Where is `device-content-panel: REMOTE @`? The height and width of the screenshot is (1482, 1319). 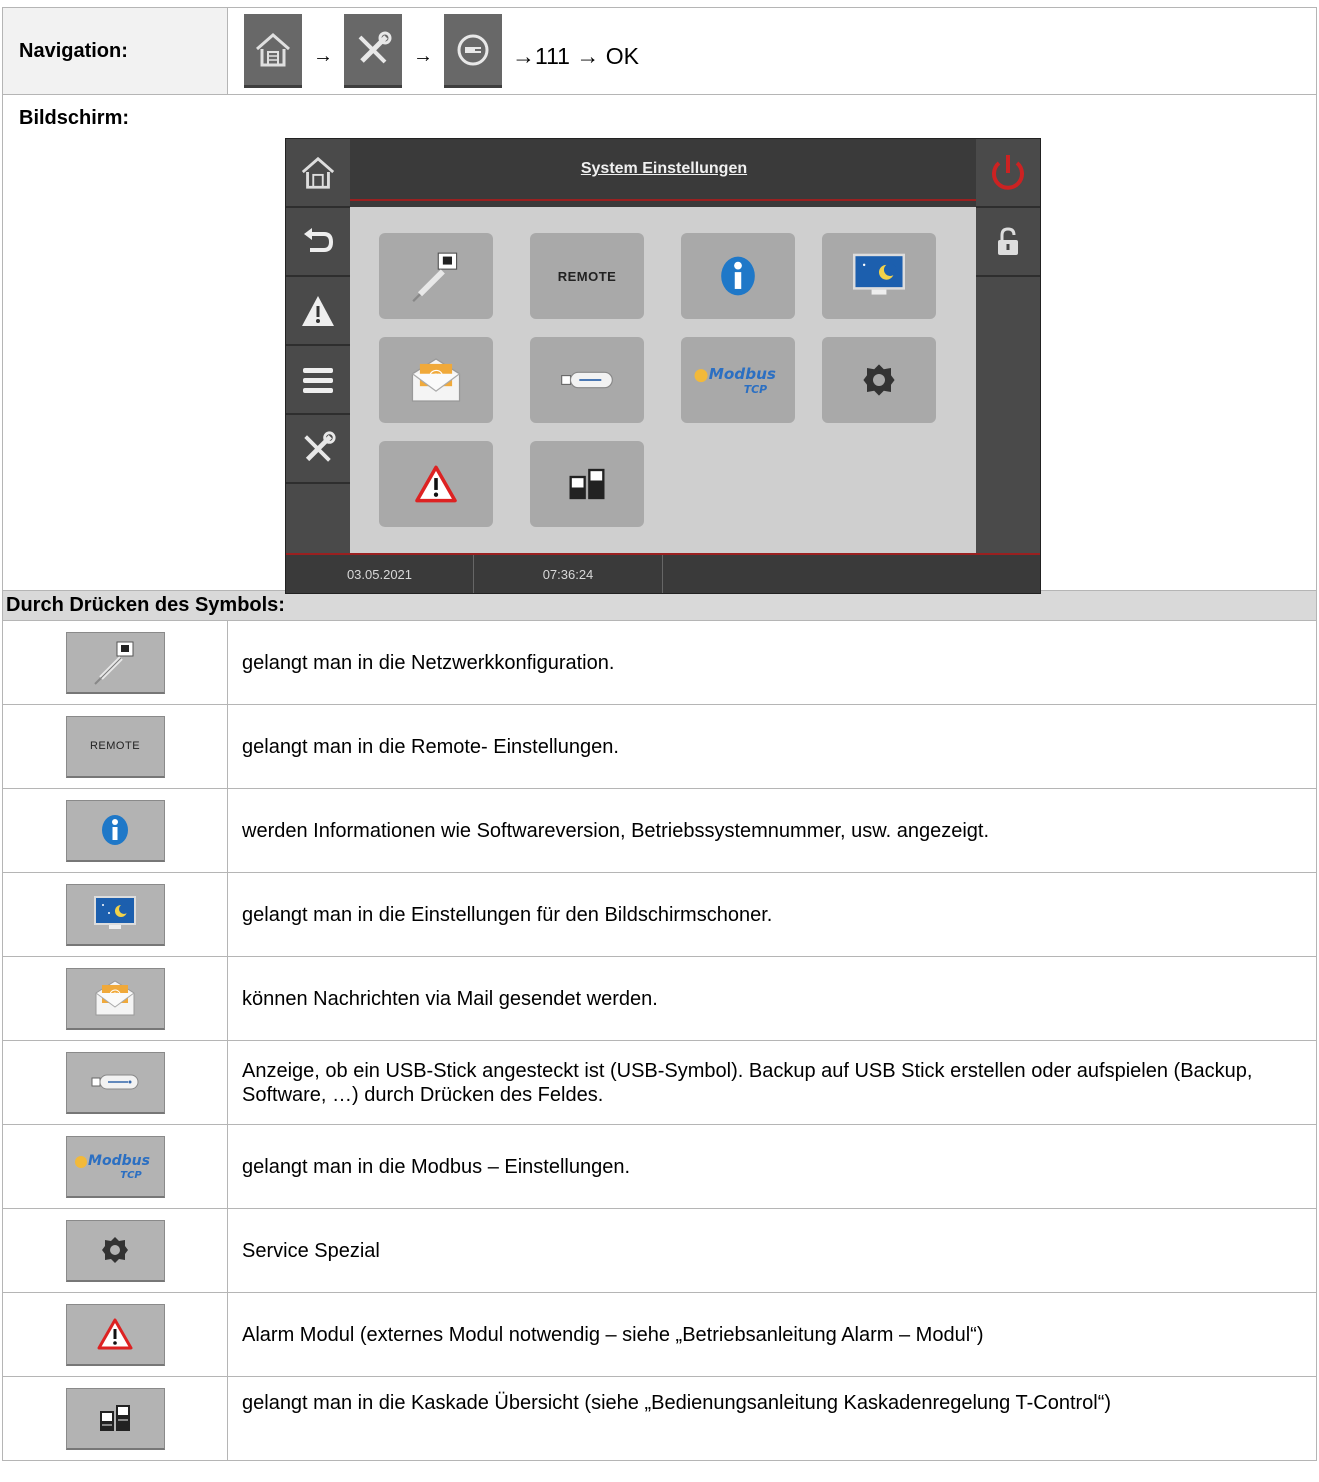 device-content-panel: REMOTE @ is located at coordinates (663, 380).